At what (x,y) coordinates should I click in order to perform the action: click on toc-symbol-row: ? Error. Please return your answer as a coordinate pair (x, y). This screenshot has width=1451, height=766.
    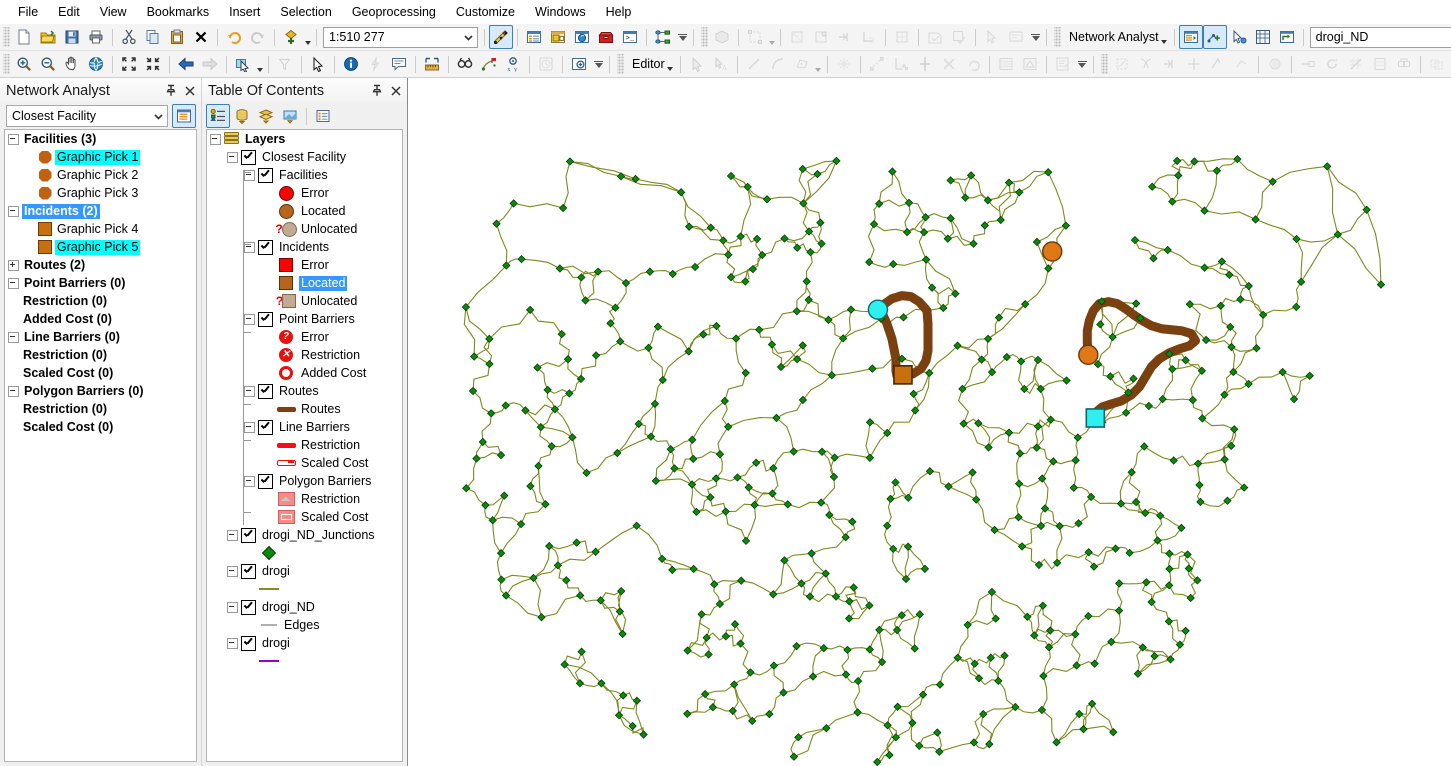
    Looking at the image, I should click on (304, 337).